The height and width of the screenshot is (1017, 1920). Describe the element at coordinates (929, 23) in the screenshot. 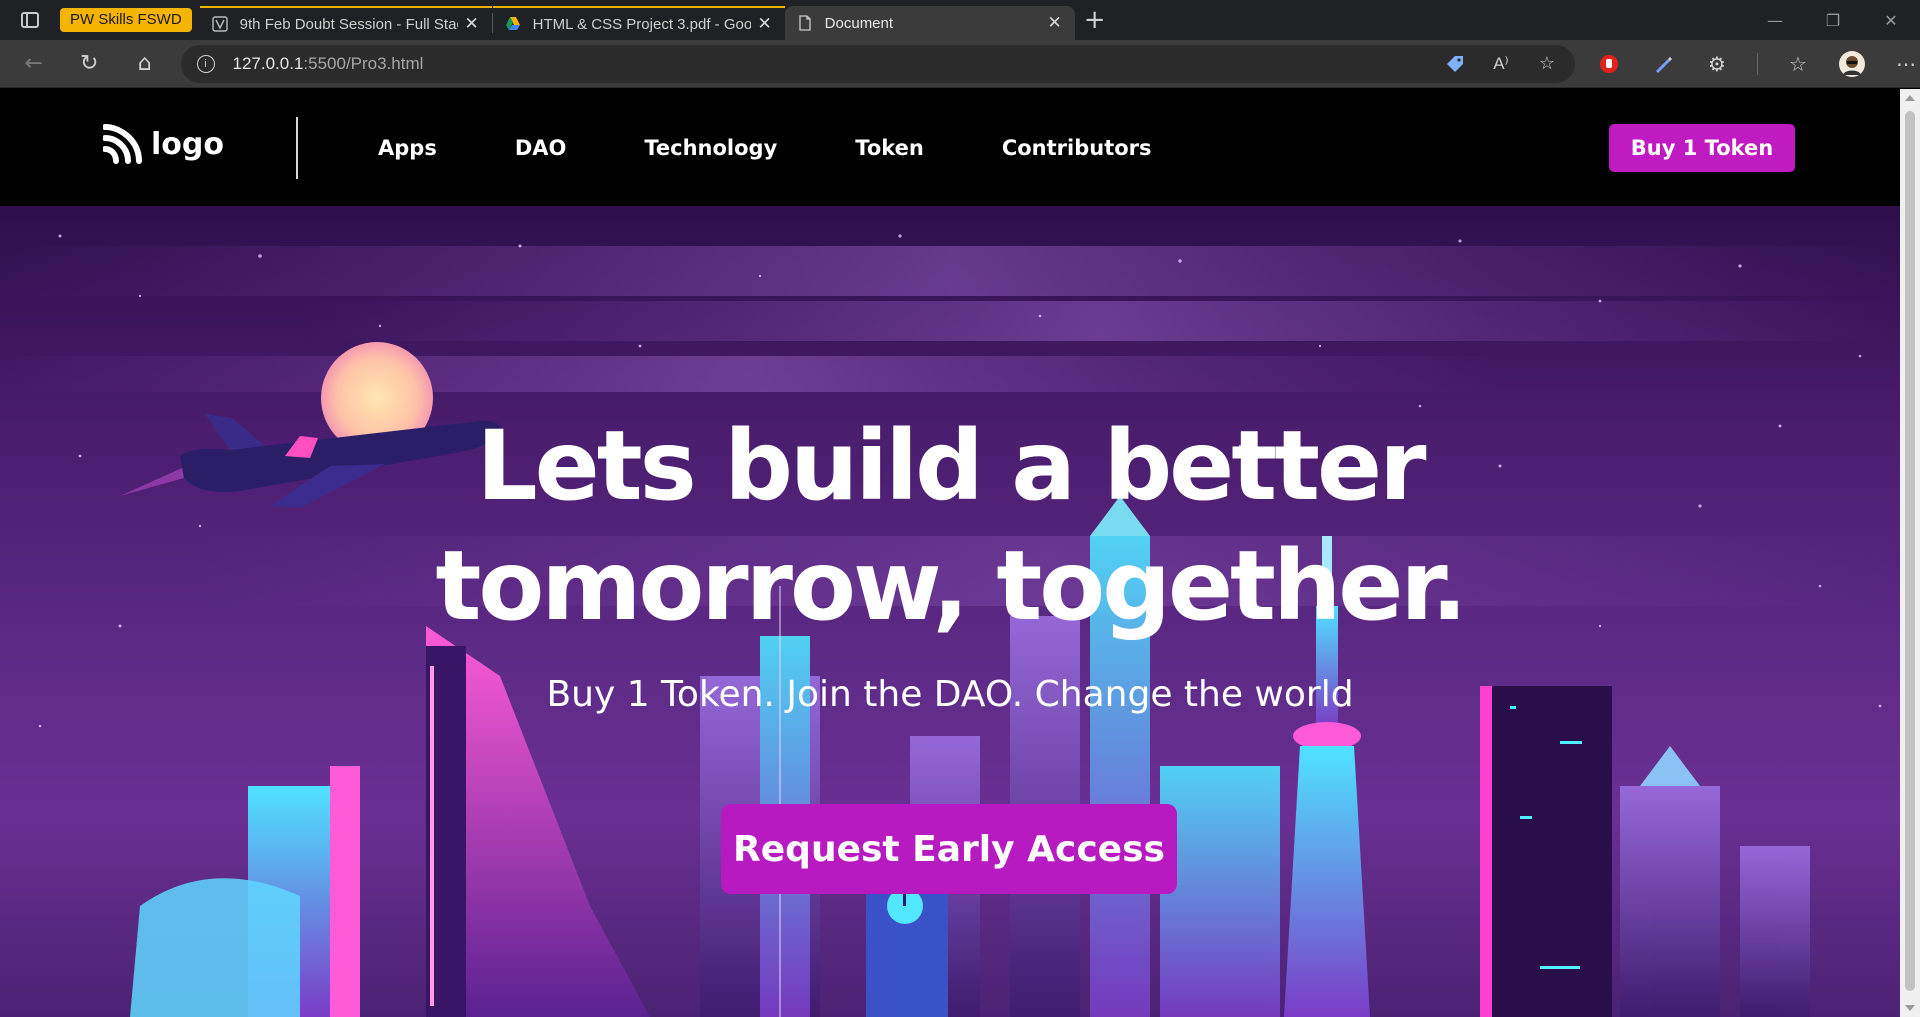

I see `tab-document: Document ✕` at that location.